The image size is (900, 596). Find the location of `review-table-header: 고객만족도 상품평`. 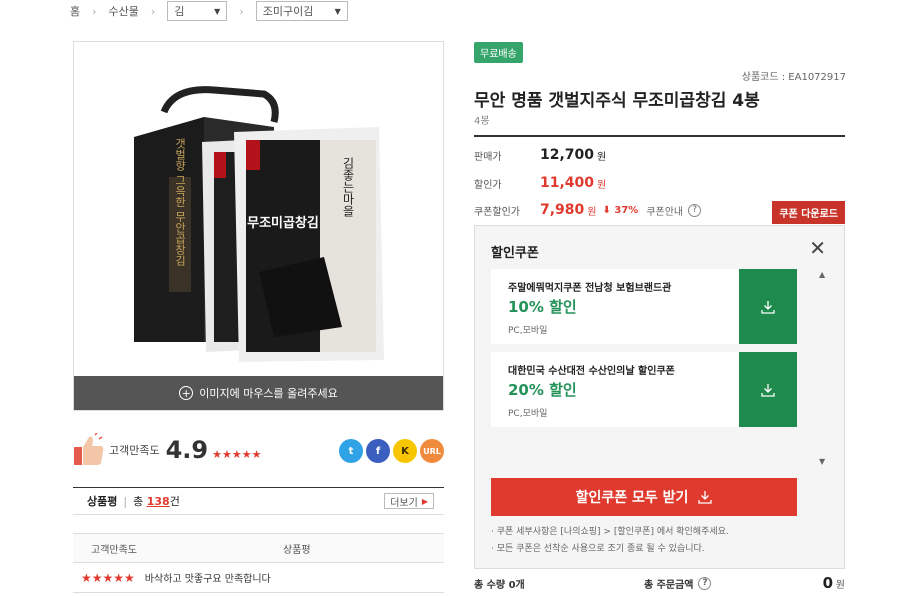

review-table-header: 고객만족도 상품평 is located at coordinates (258, 548).